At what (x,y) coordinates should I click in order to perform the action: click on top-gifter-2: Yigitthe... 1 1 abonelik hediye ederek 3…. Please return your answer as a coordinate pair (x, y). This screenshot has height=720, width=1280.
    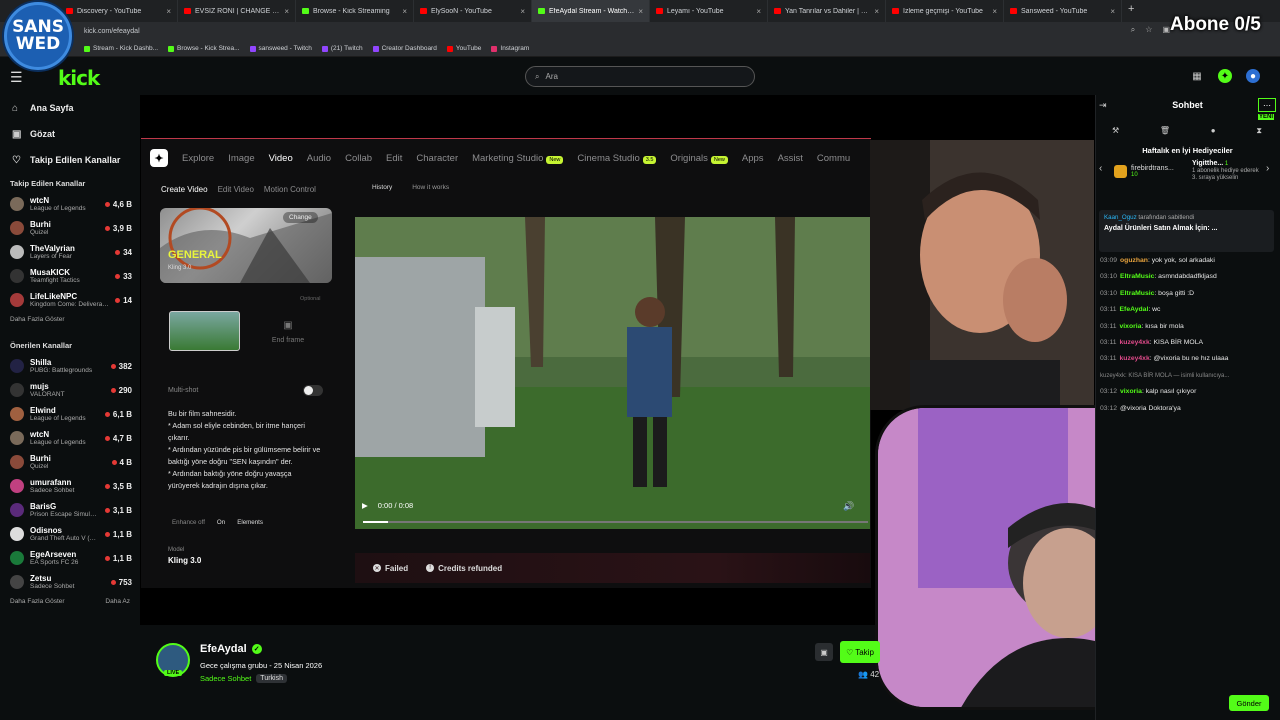
    Looking at the image, I should click on (1227, 171).